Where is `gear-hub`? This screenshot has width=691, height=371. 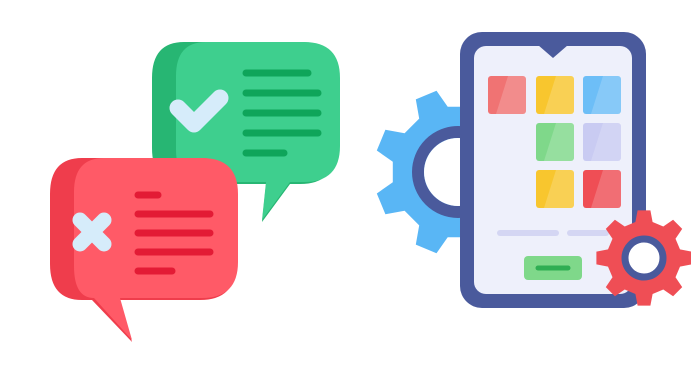 gear-hub is located at coordinates (644, 258).